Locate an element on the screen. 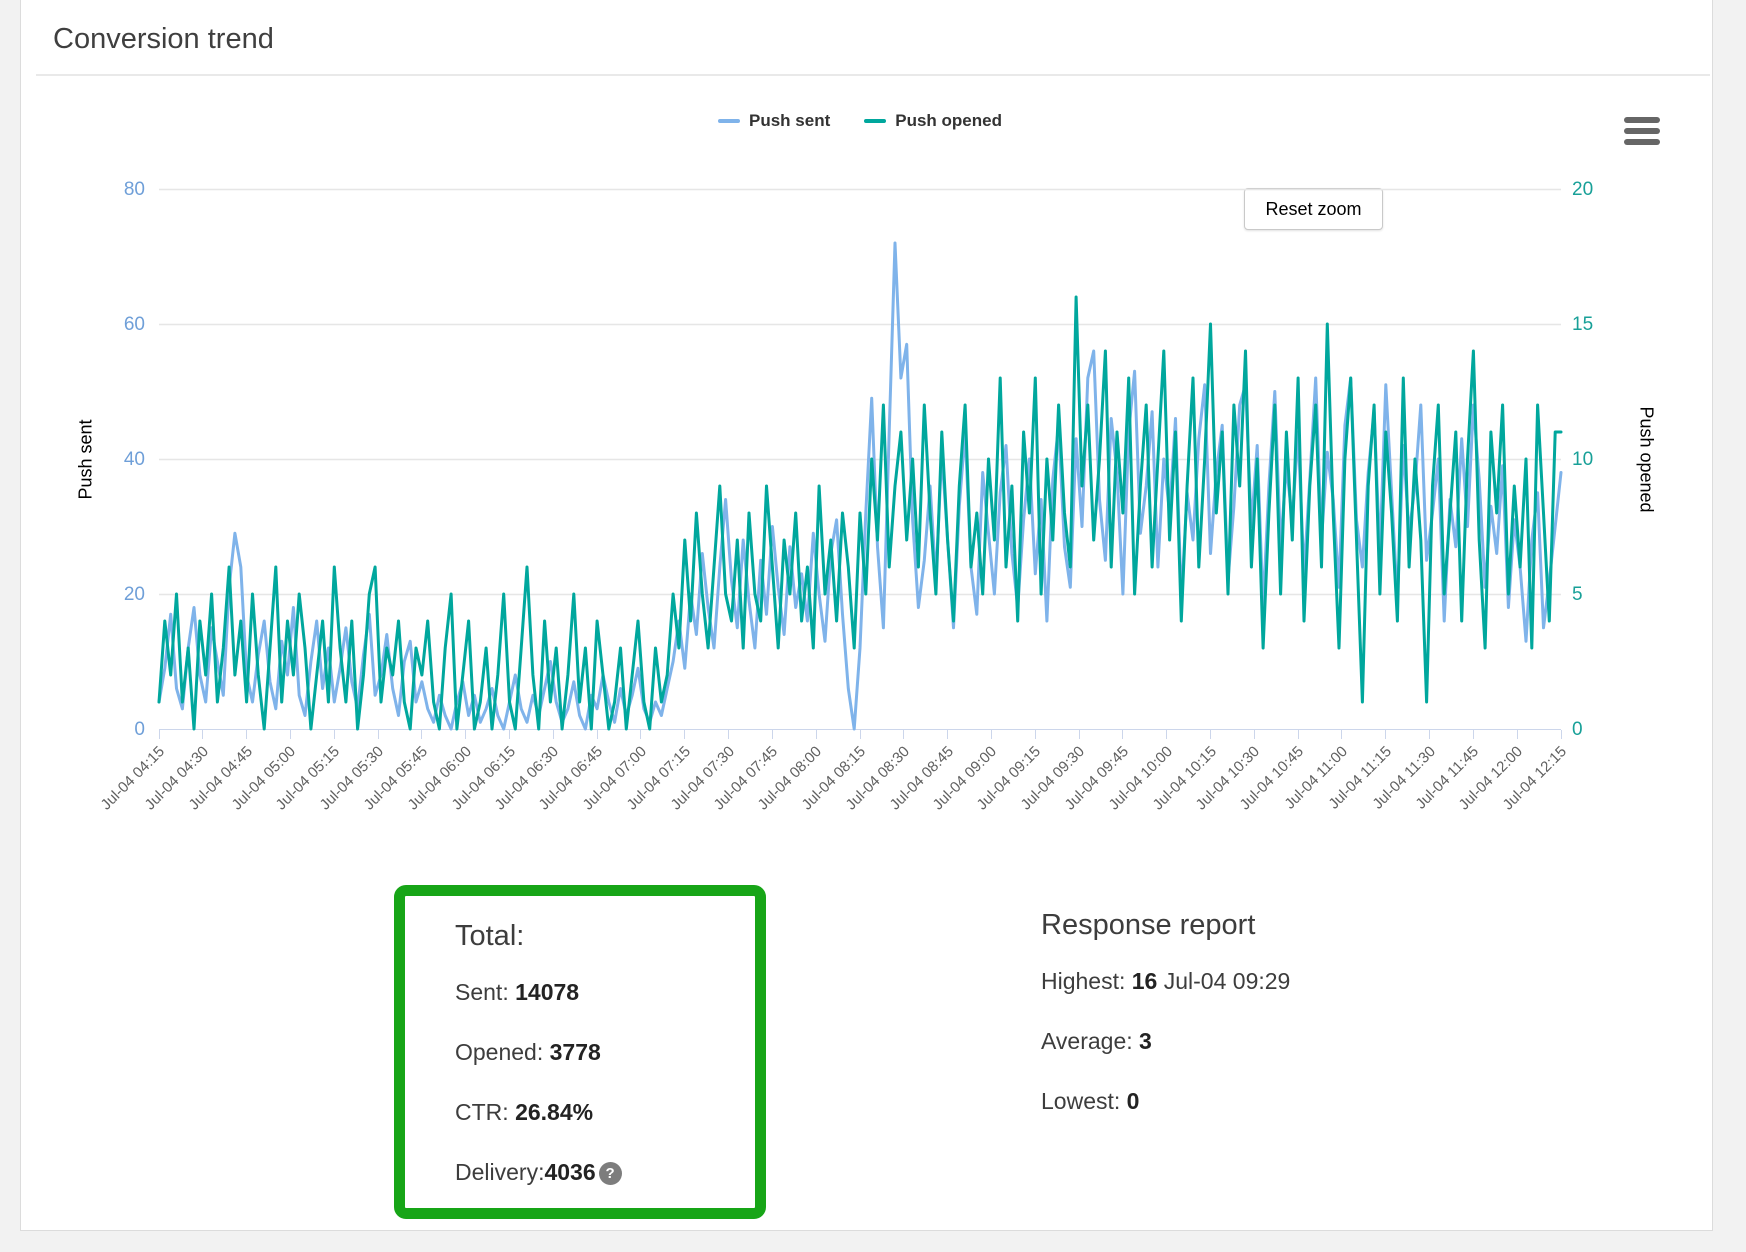 The height and width of the screenshot is (1252, 1746). y-axis-label-left: 40 is located at coordinates (134, 459).